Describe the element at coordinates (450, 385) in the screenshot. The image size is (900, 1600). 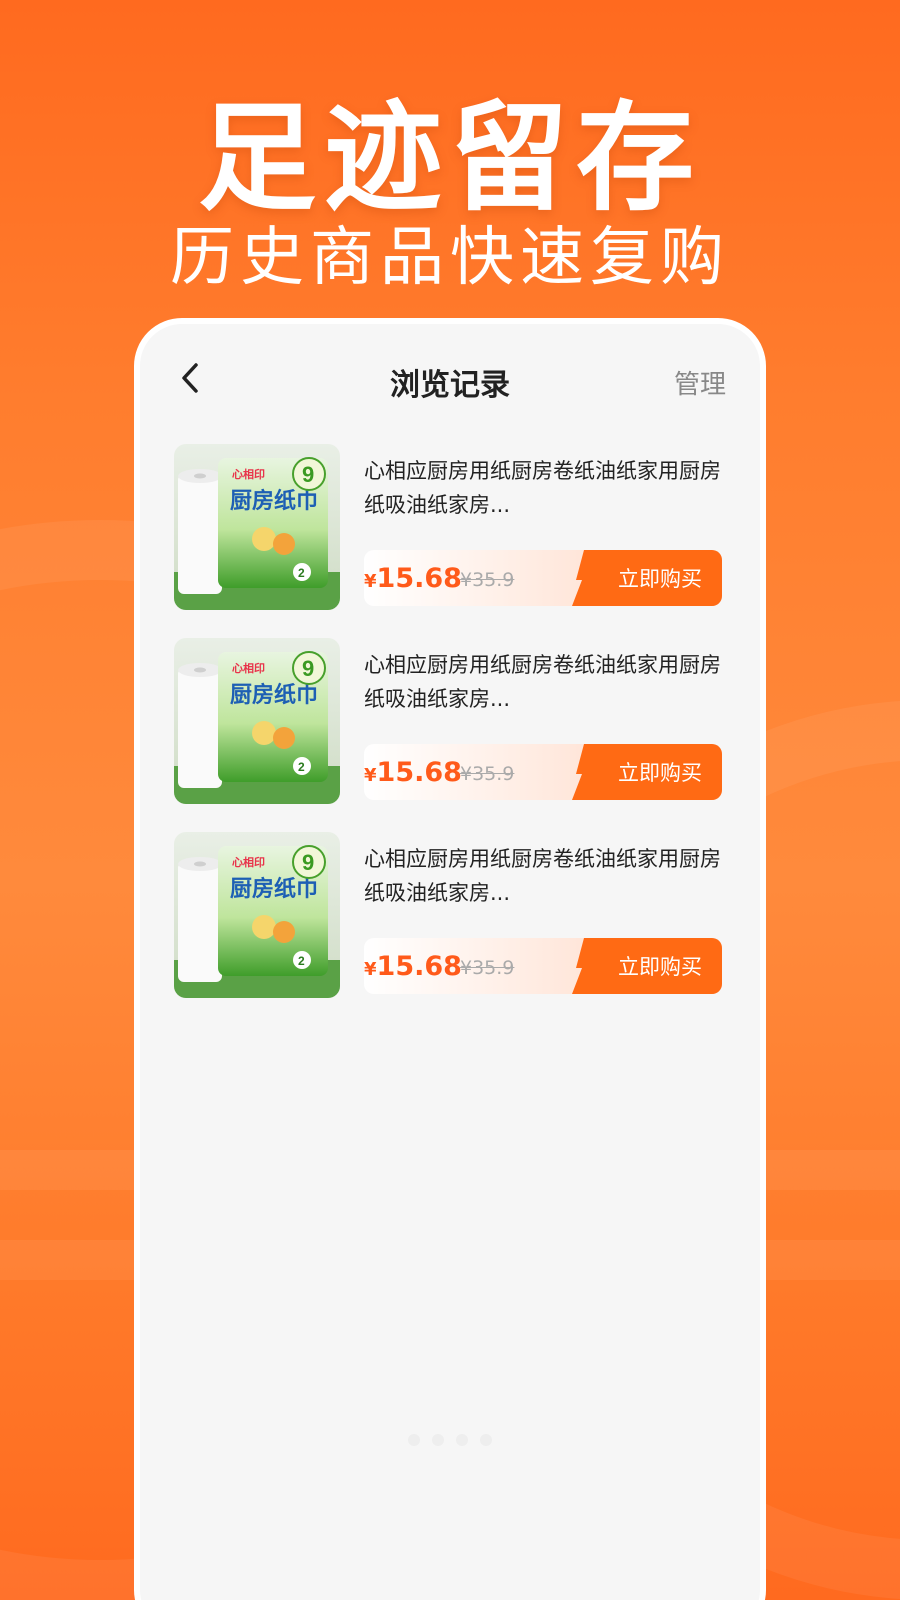
I see `page-title: 浏览记录` at that location.